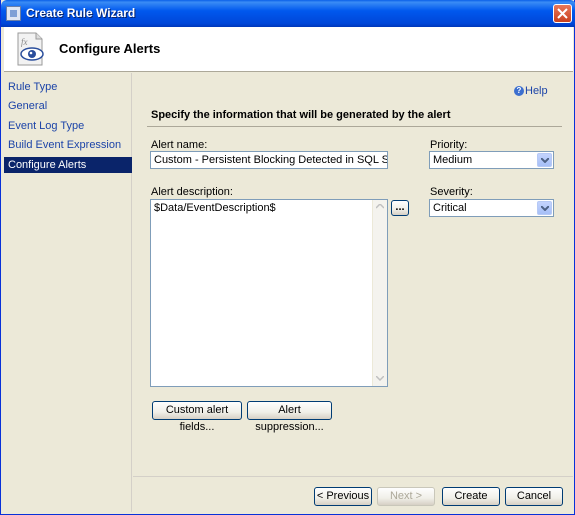 The width and height of the screenshot is (575, 515). Describe the element at coordinates (491, 160) in the screenshot. I see `priority-select: Medium` at that location.